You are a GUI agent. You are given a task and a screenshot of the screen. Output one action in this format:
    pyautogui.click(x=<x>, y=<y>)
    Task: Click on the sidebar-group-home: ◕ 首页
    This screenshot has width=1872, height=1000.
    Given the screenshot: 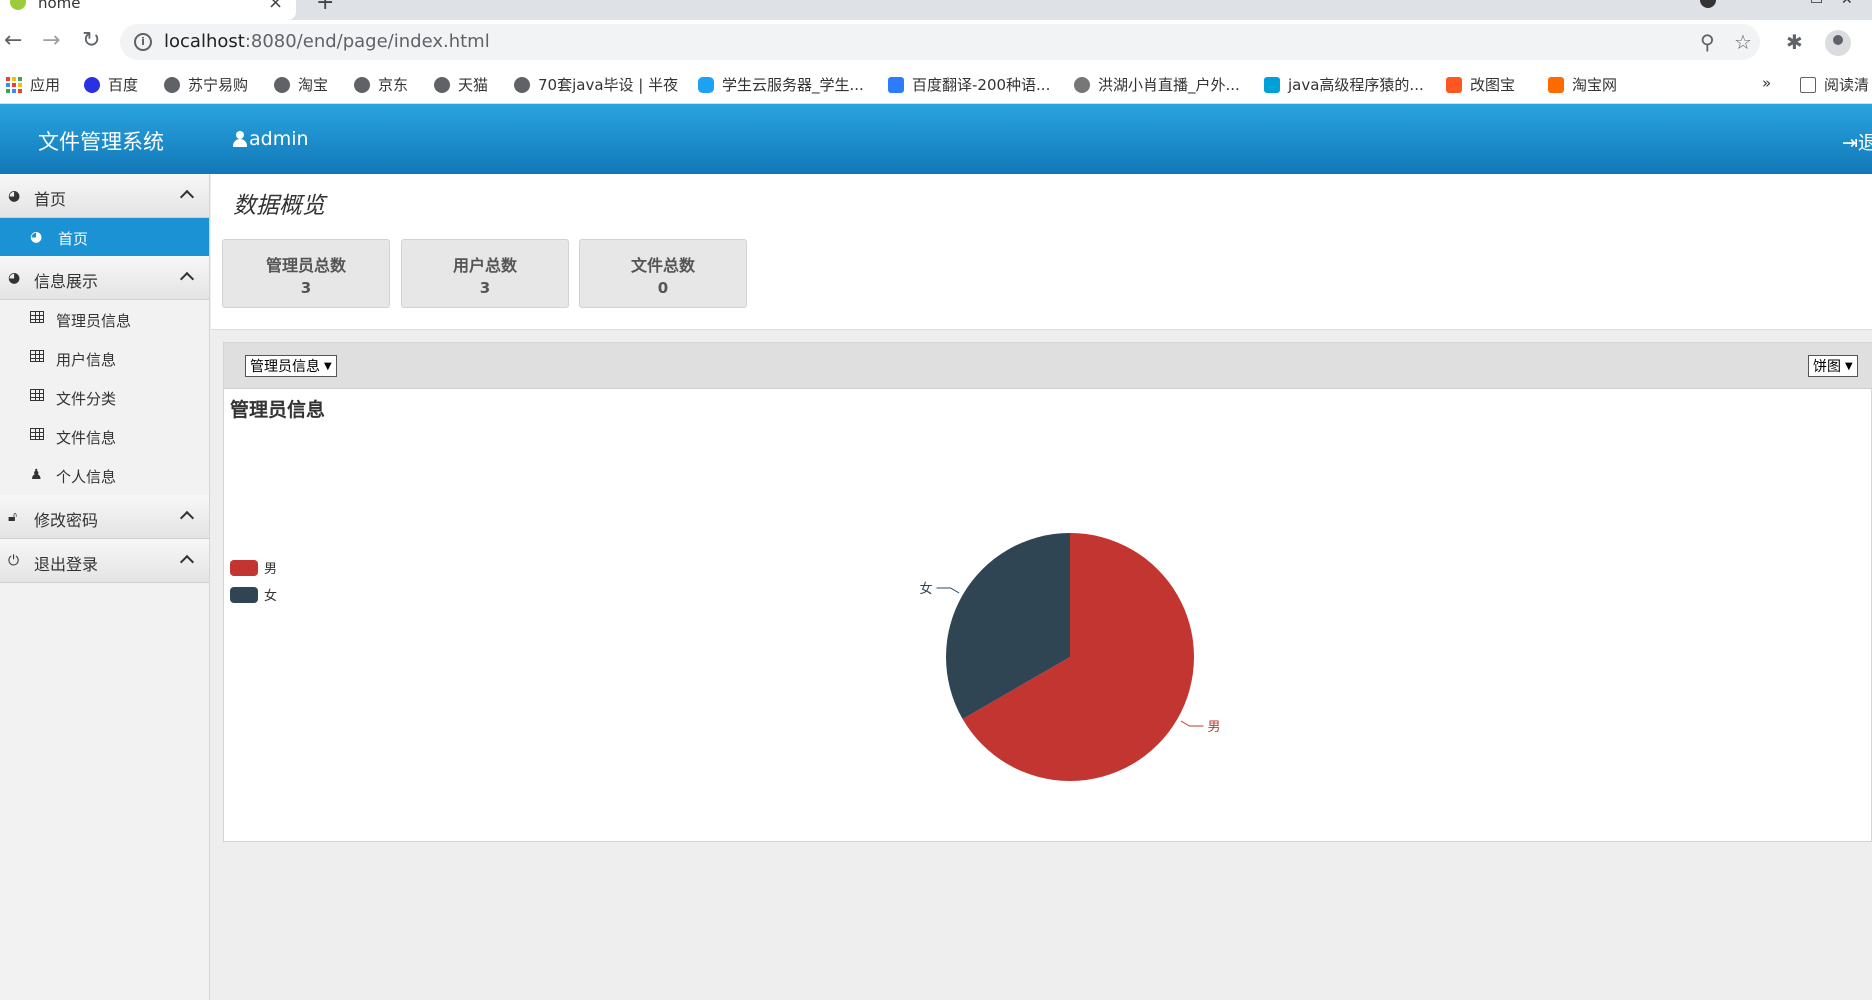 What is the action you would take?
    pyautogui.click(x=104, y=196)
    